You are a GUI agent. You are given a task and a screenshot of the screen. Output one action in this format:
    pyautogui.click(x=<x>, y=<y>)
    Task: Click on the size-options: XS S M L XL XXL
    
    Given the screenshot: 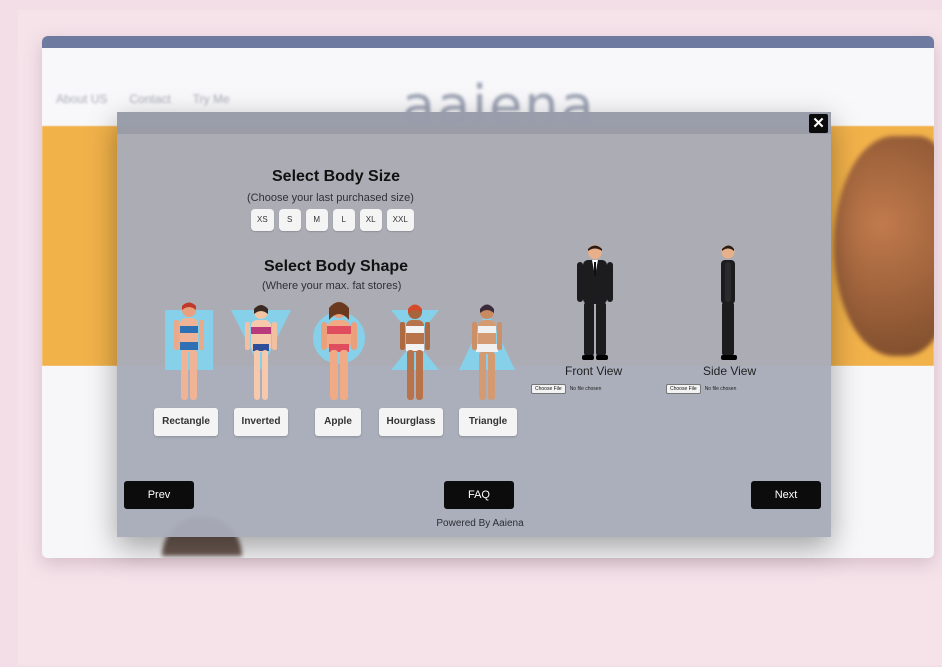 What is the action you would take?
    pyautogui.click(x=332, y=220)
    